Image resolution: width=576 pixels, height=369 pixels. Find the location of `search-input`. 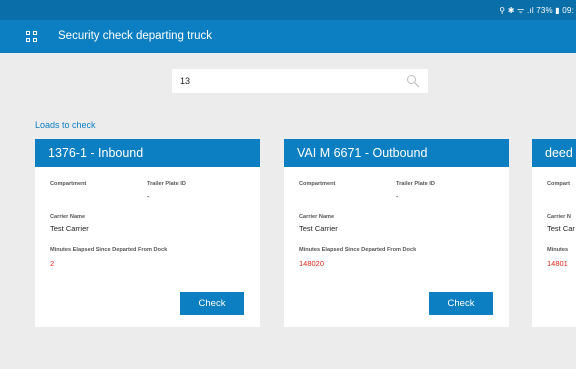

search-input is located at coordinates (286, 81).